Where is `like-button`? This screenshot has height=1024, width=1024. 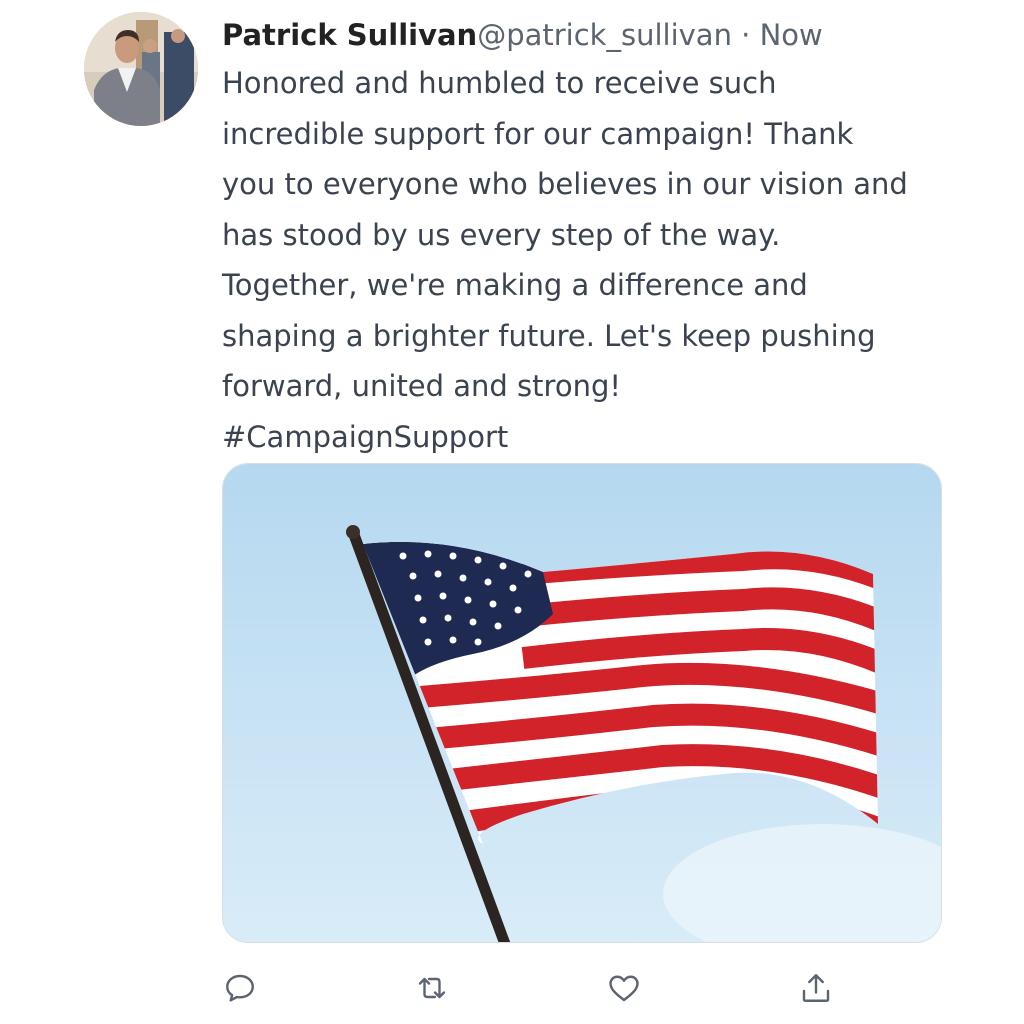 like-button is located at coordinates (624, 988).